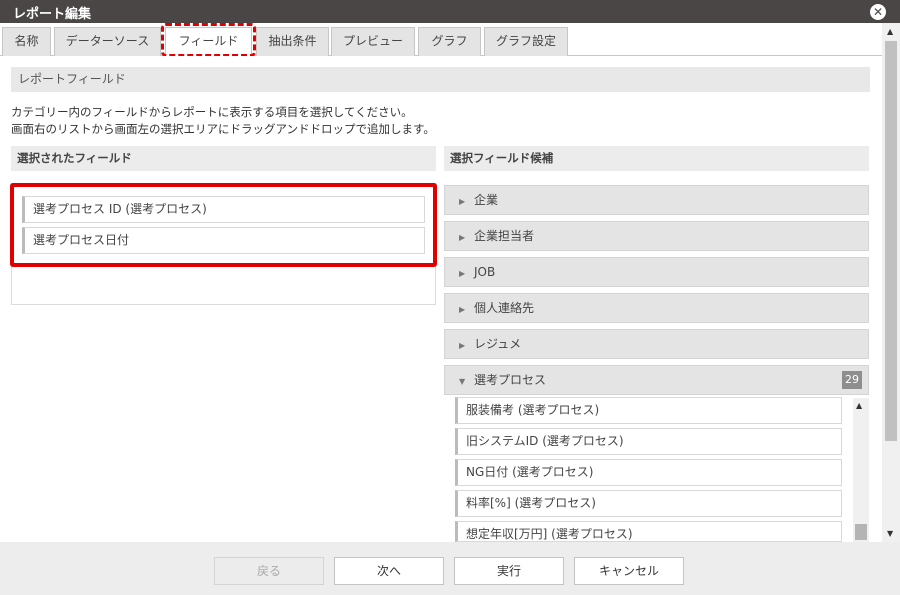  I want to click on tab-datasource: データーソース, so click(107, 41).